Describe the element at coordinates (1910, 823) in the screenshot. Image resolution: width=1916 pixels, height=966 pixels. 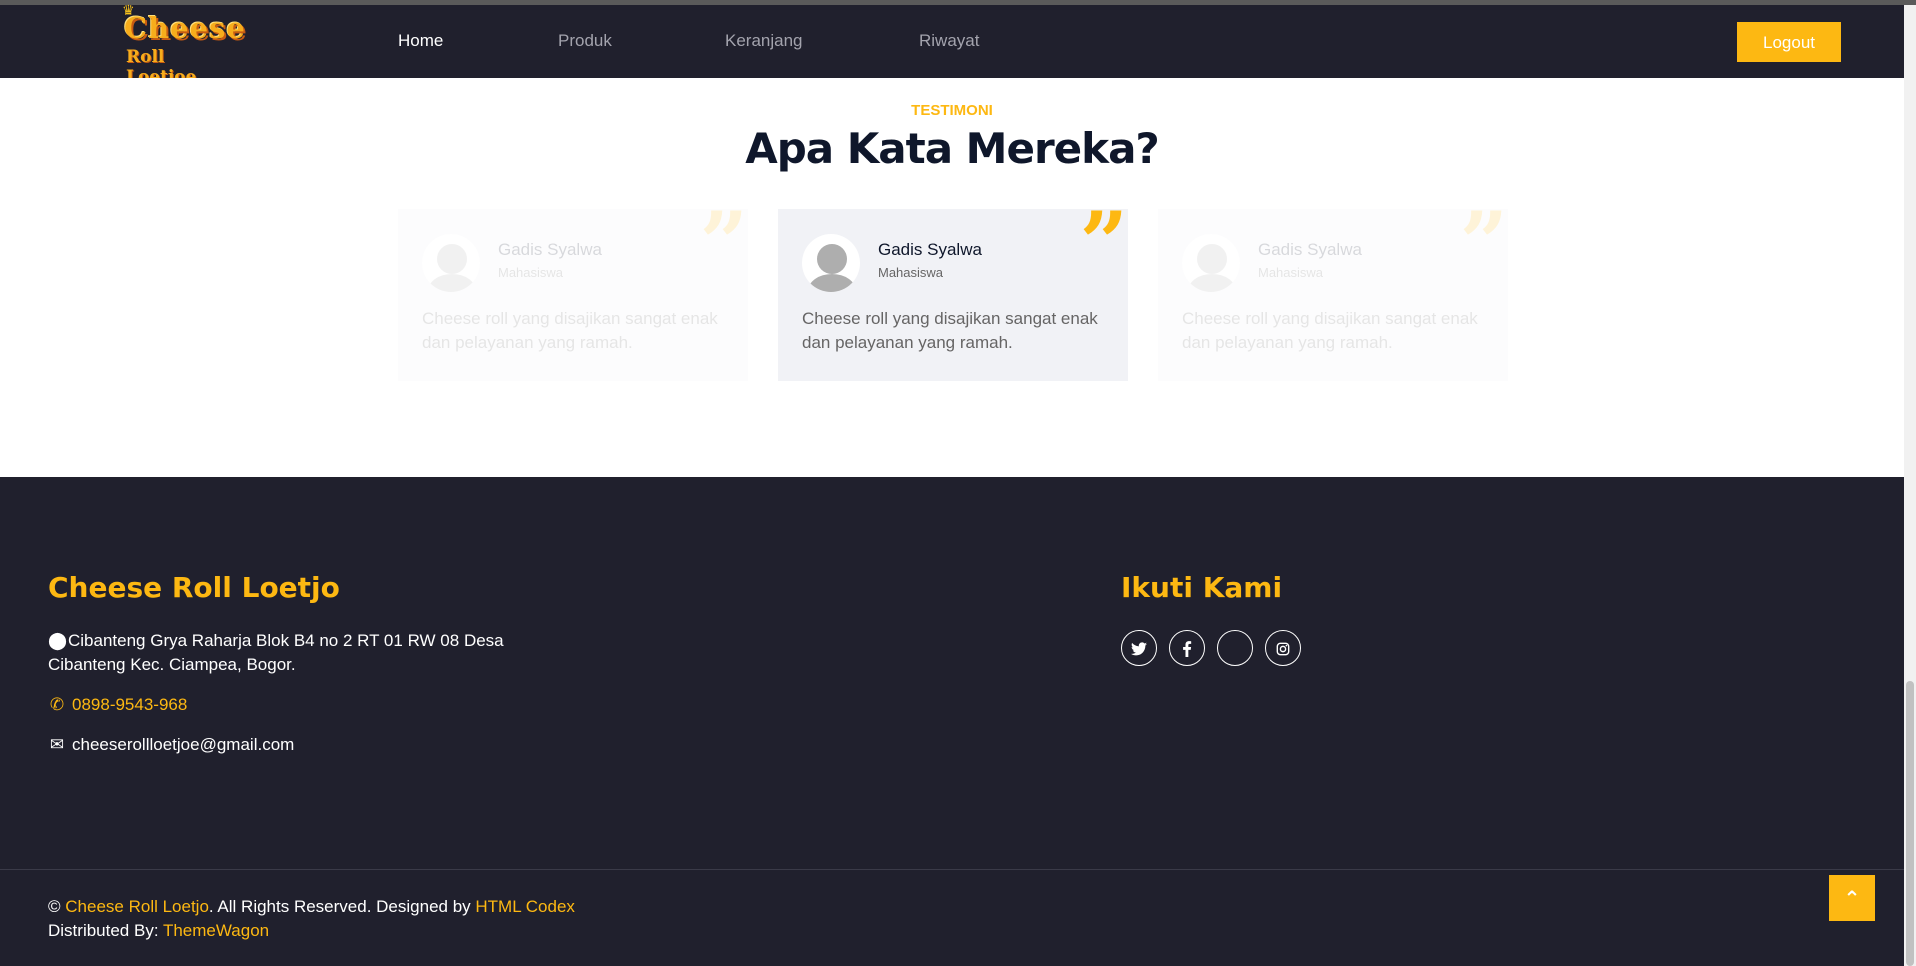
I see `scrollbar-thumb` at that location.